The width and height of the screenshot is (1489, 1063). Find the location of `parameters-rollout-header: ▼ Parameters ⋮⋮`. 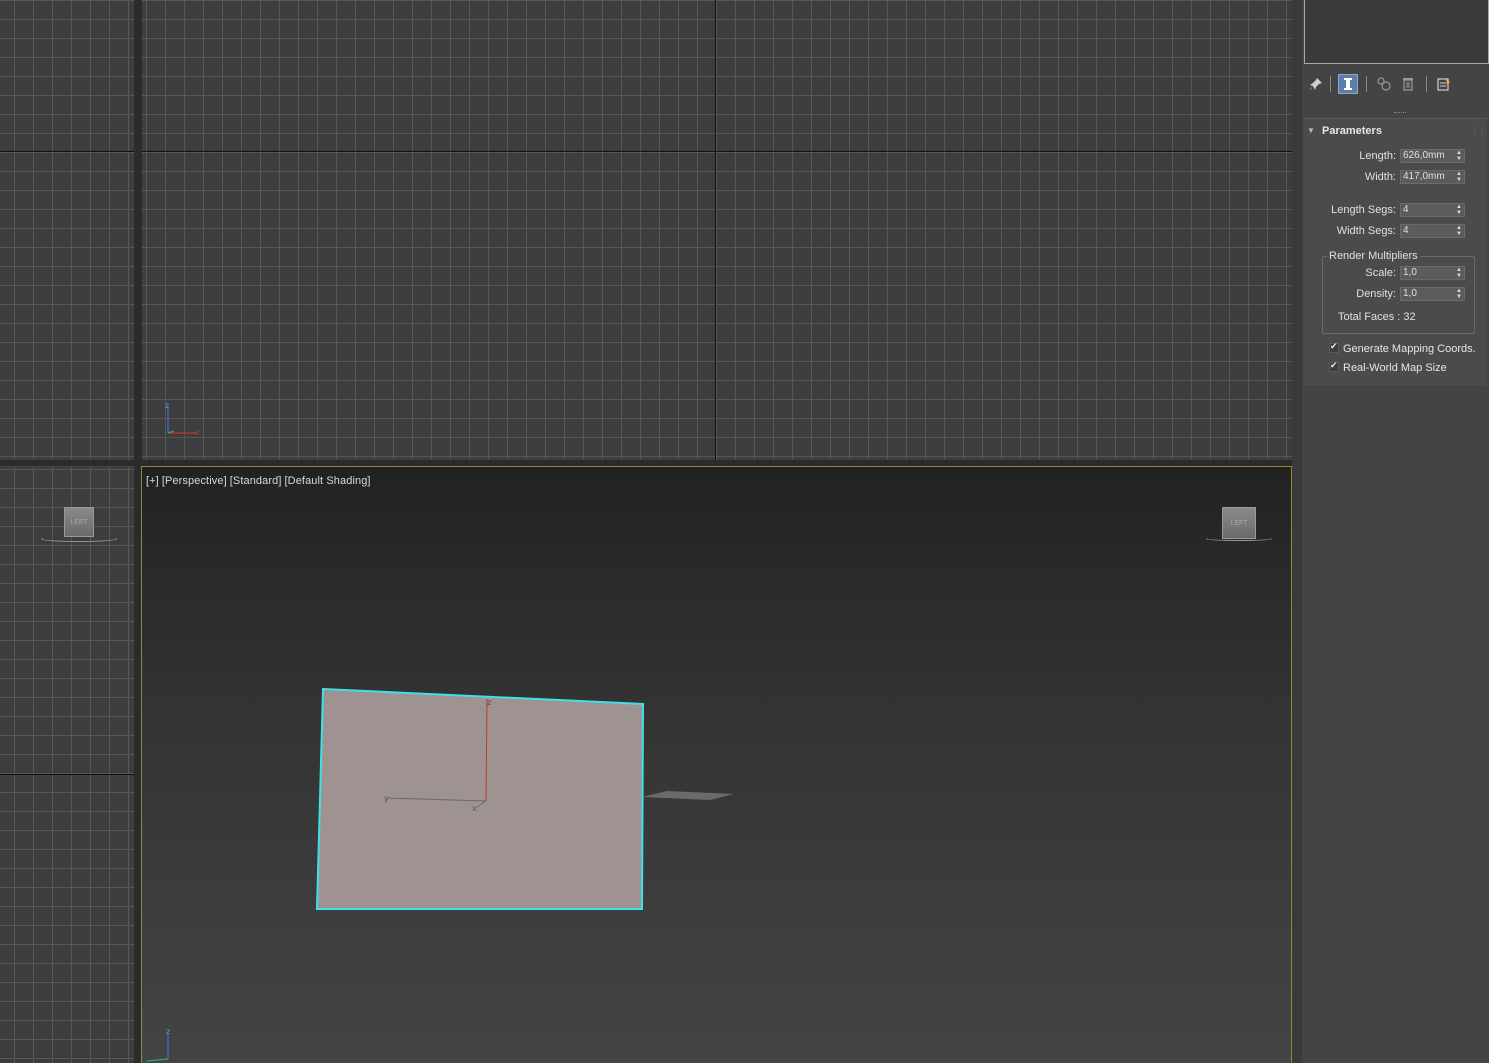

parameters-rollout-header: ▼ Parameters ⋮⋮ is located at coordinates (1395, 131).